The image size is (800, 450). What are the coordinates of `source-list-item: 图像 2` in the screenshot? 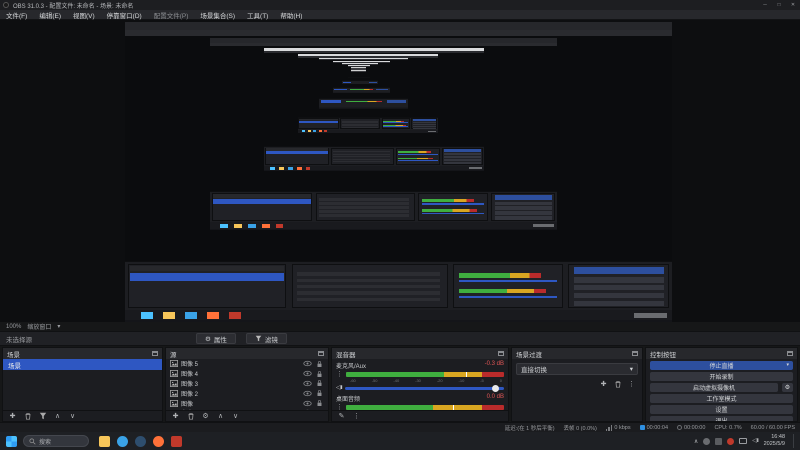 It's located at (247, 393).